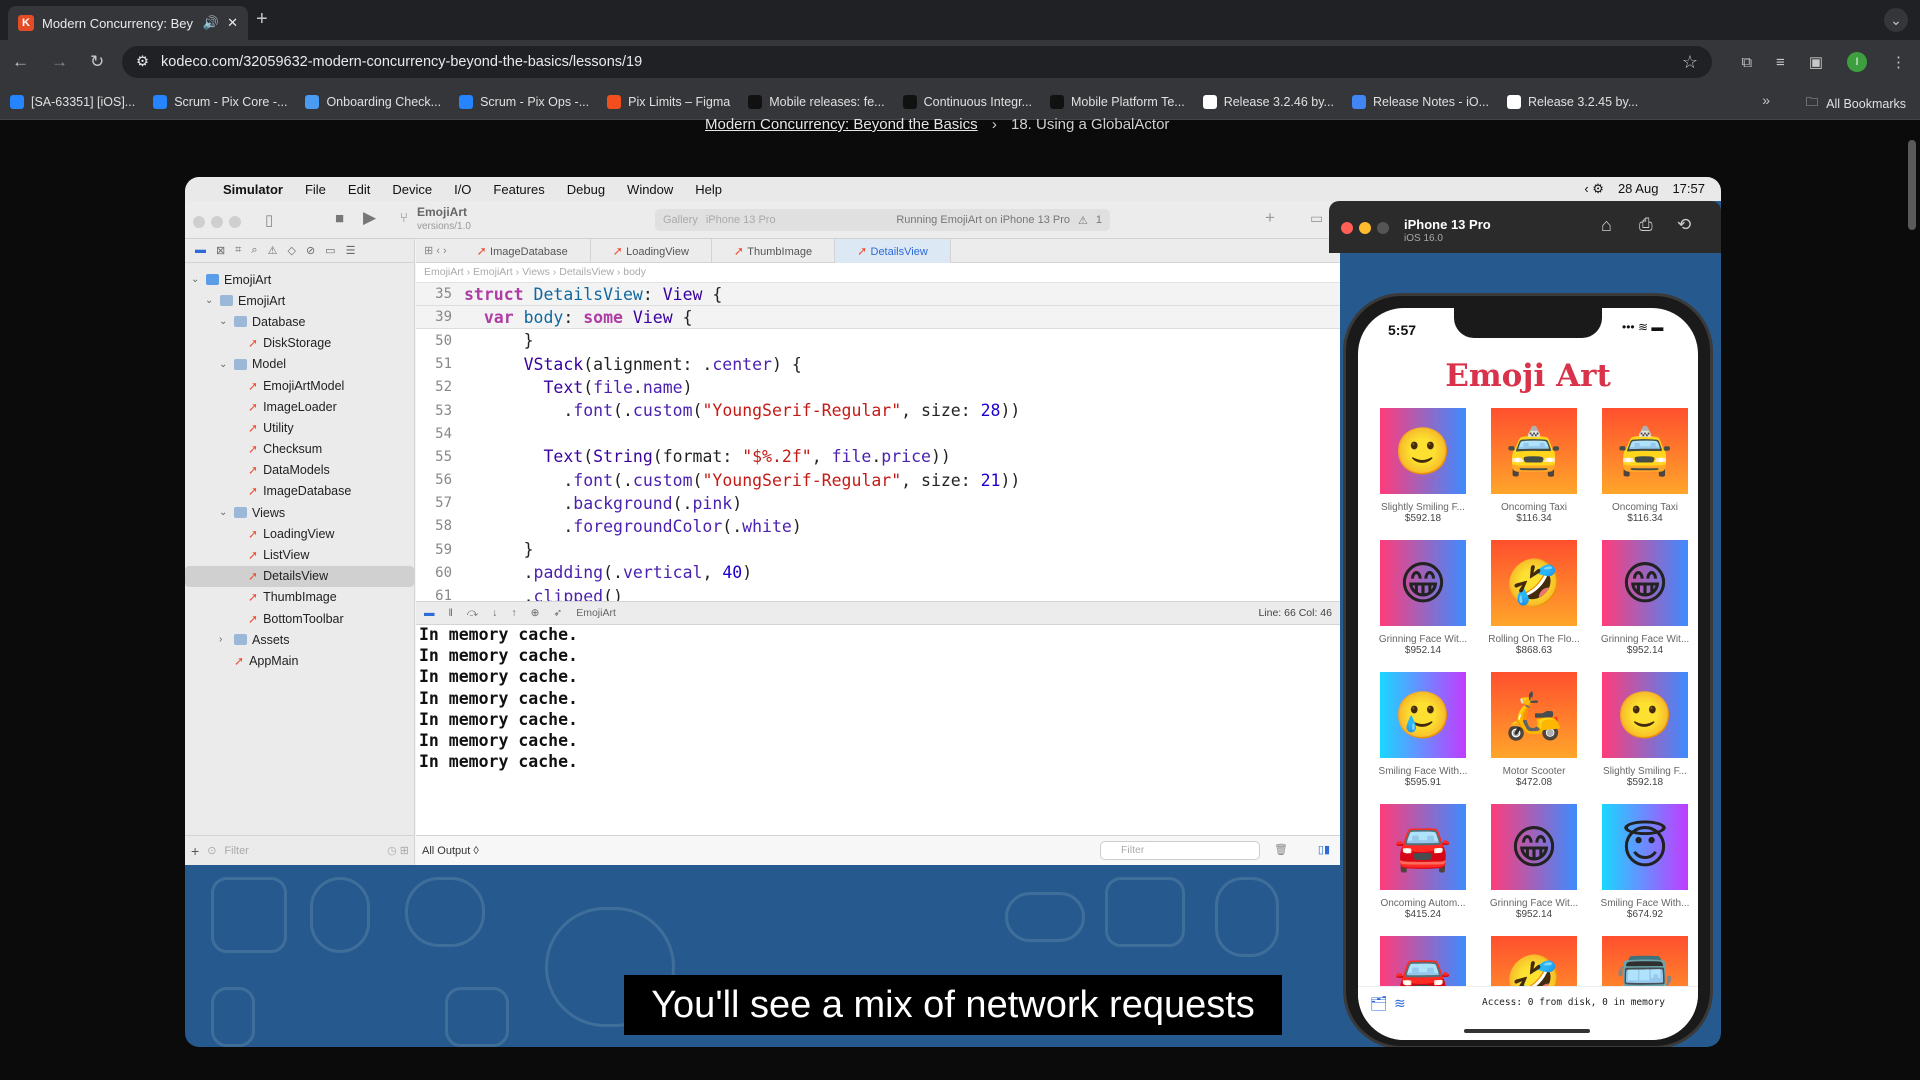 This screenshot has height=1080, width=1920. Describe the element at coordinates (235, 222) in the screenshot. I see `window-zoom-button` at that location.